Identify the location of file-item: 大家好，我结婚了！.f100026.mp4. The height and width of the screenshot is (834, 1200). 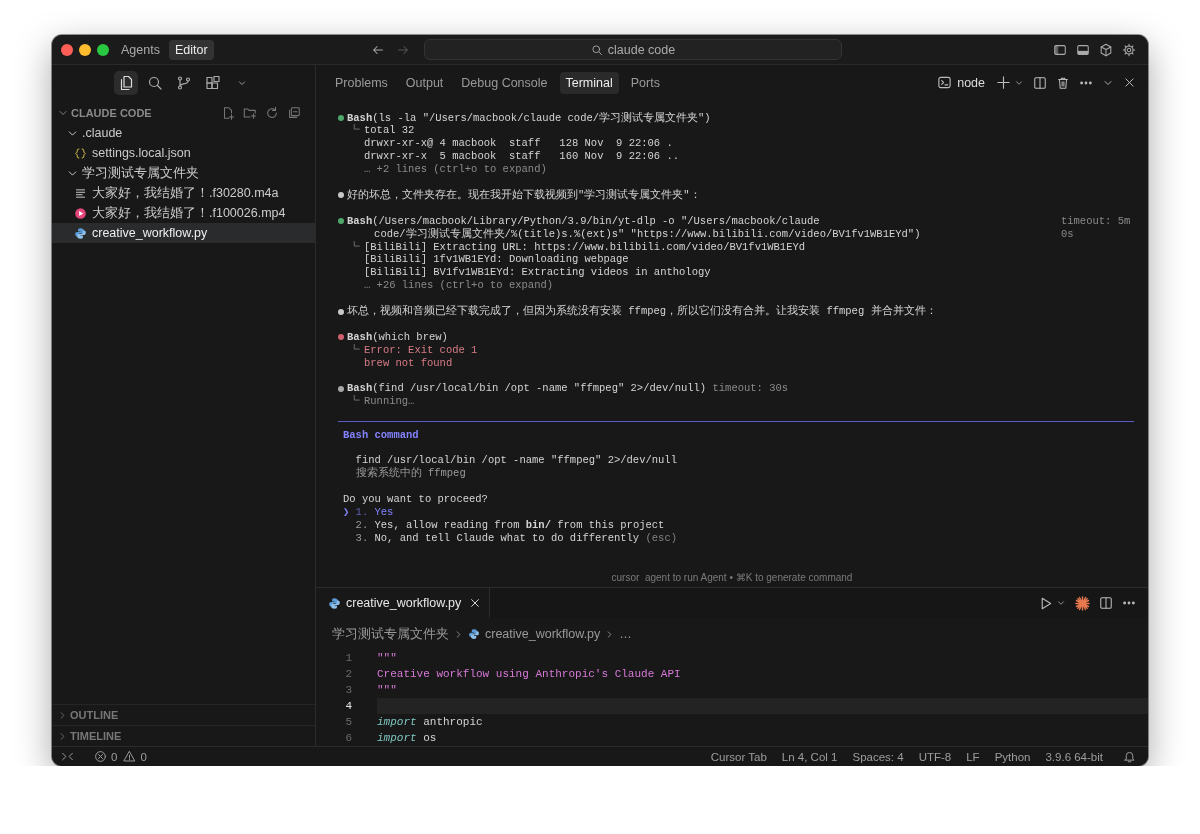
(183, 213).